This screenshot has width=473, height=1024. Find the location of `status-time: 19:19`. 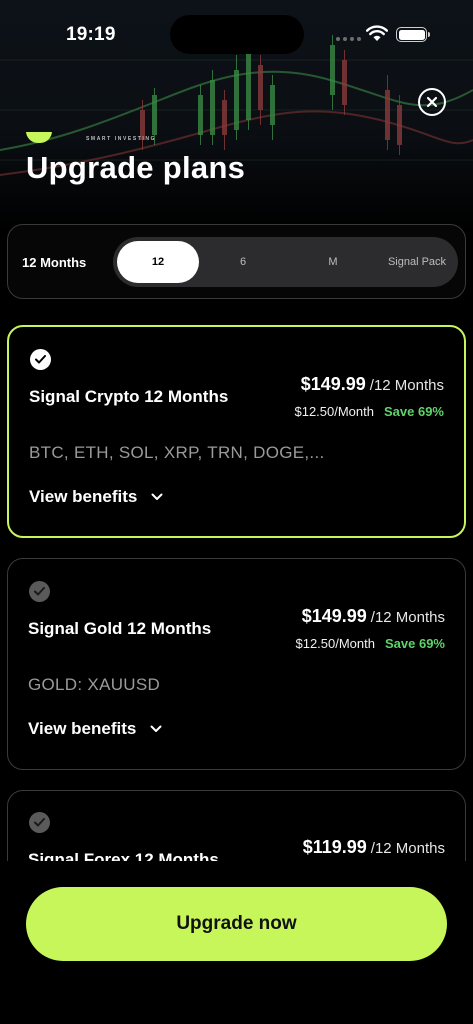

status-time: 19:19 is located at coordinates (91, 34).